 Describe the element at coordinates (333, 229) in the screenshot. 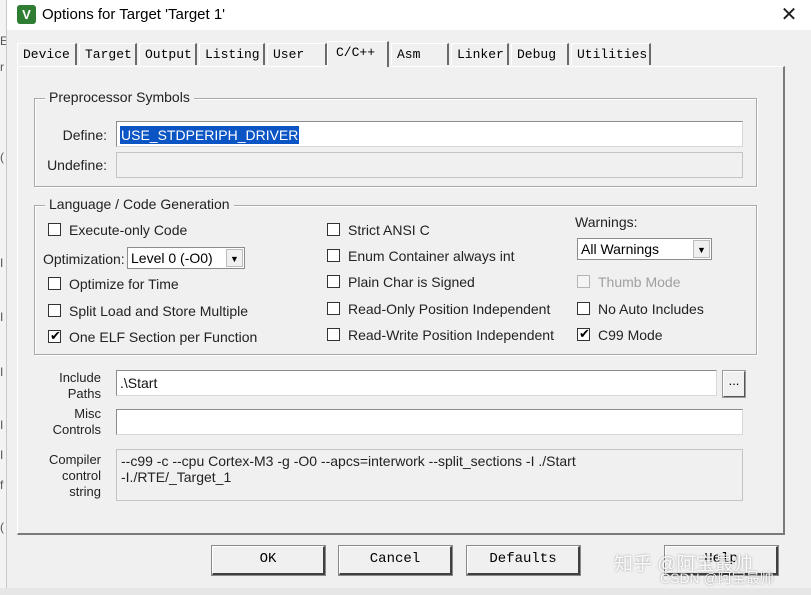

I see `strict-ansi-checkbox` at that location.